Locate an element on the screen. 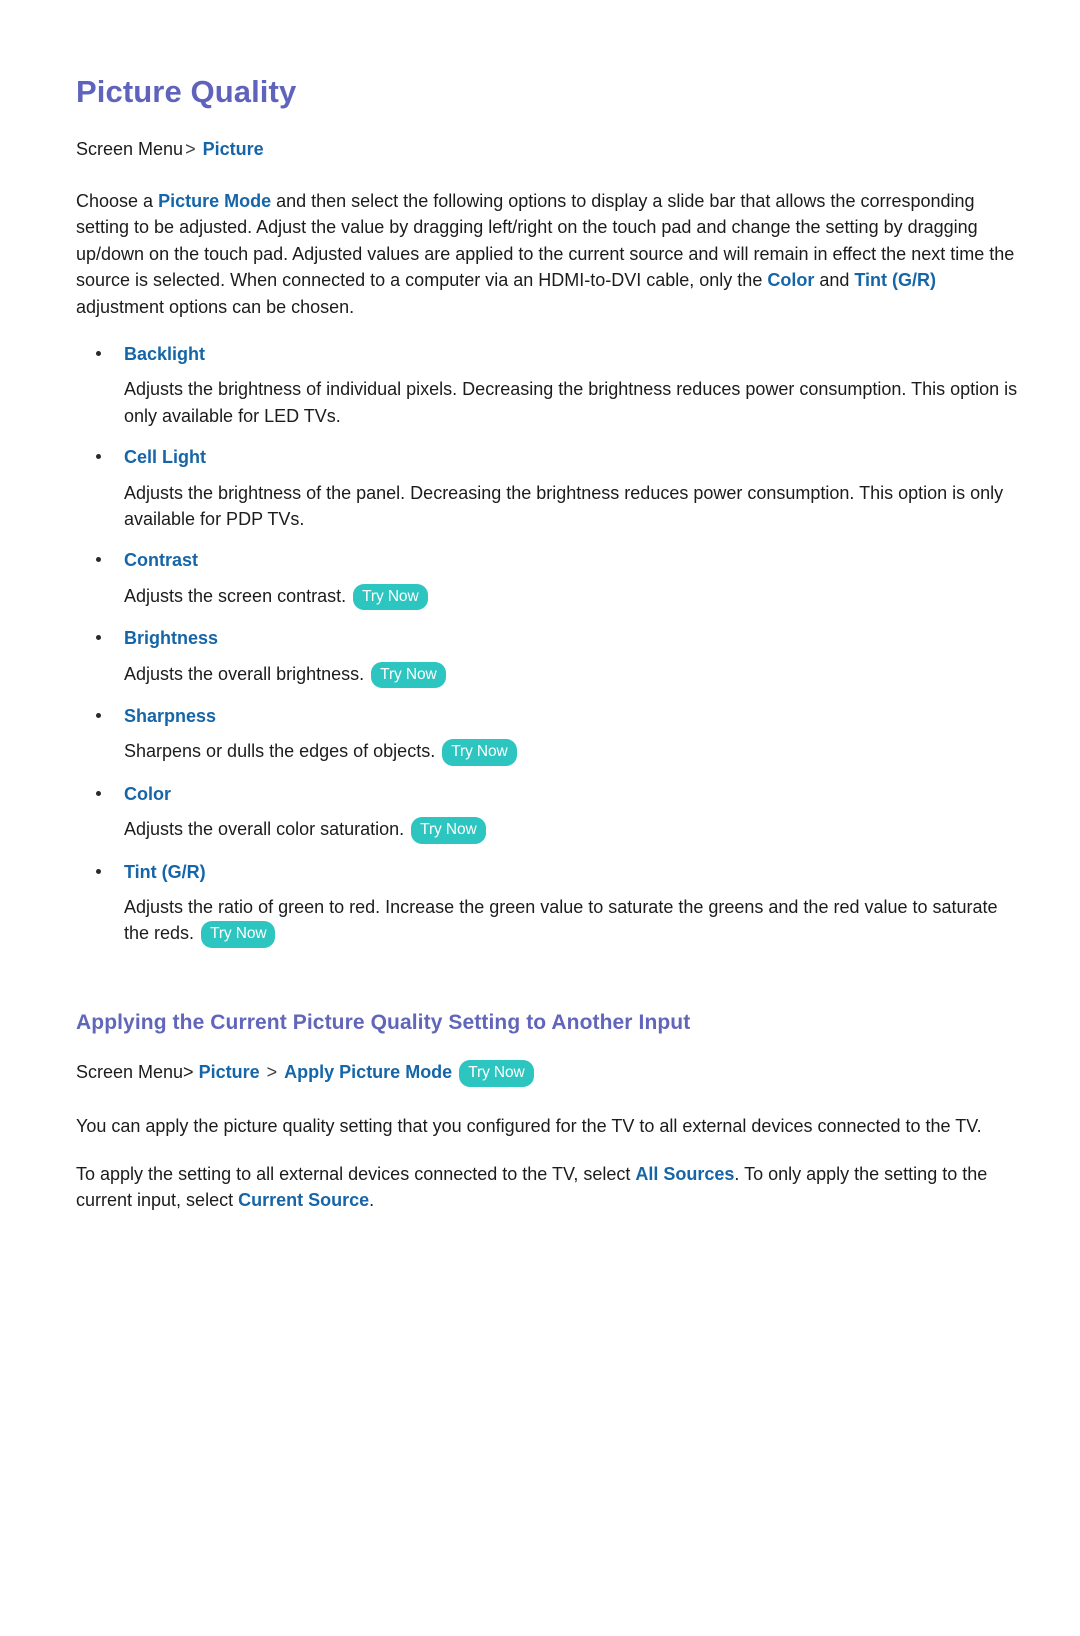 The height and width of the screenshot is (1636, 1080). option-description-brightness: Adjusts the overall brightness. Try Now is located at coordinates (548, 674).